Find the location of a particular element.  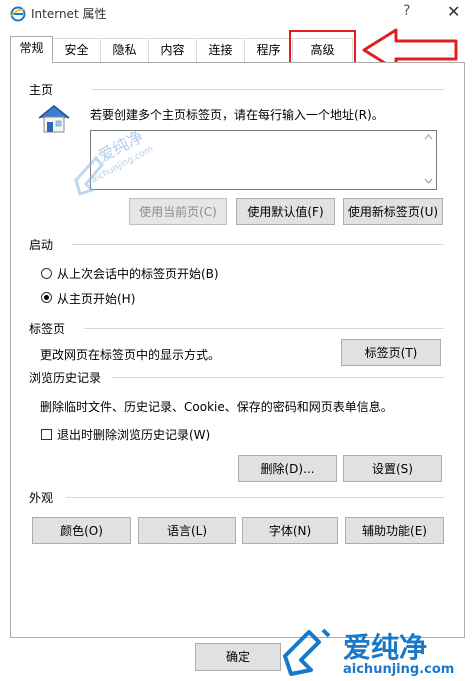

startup-section-label: 启动 is located at coordinates (41, 245).